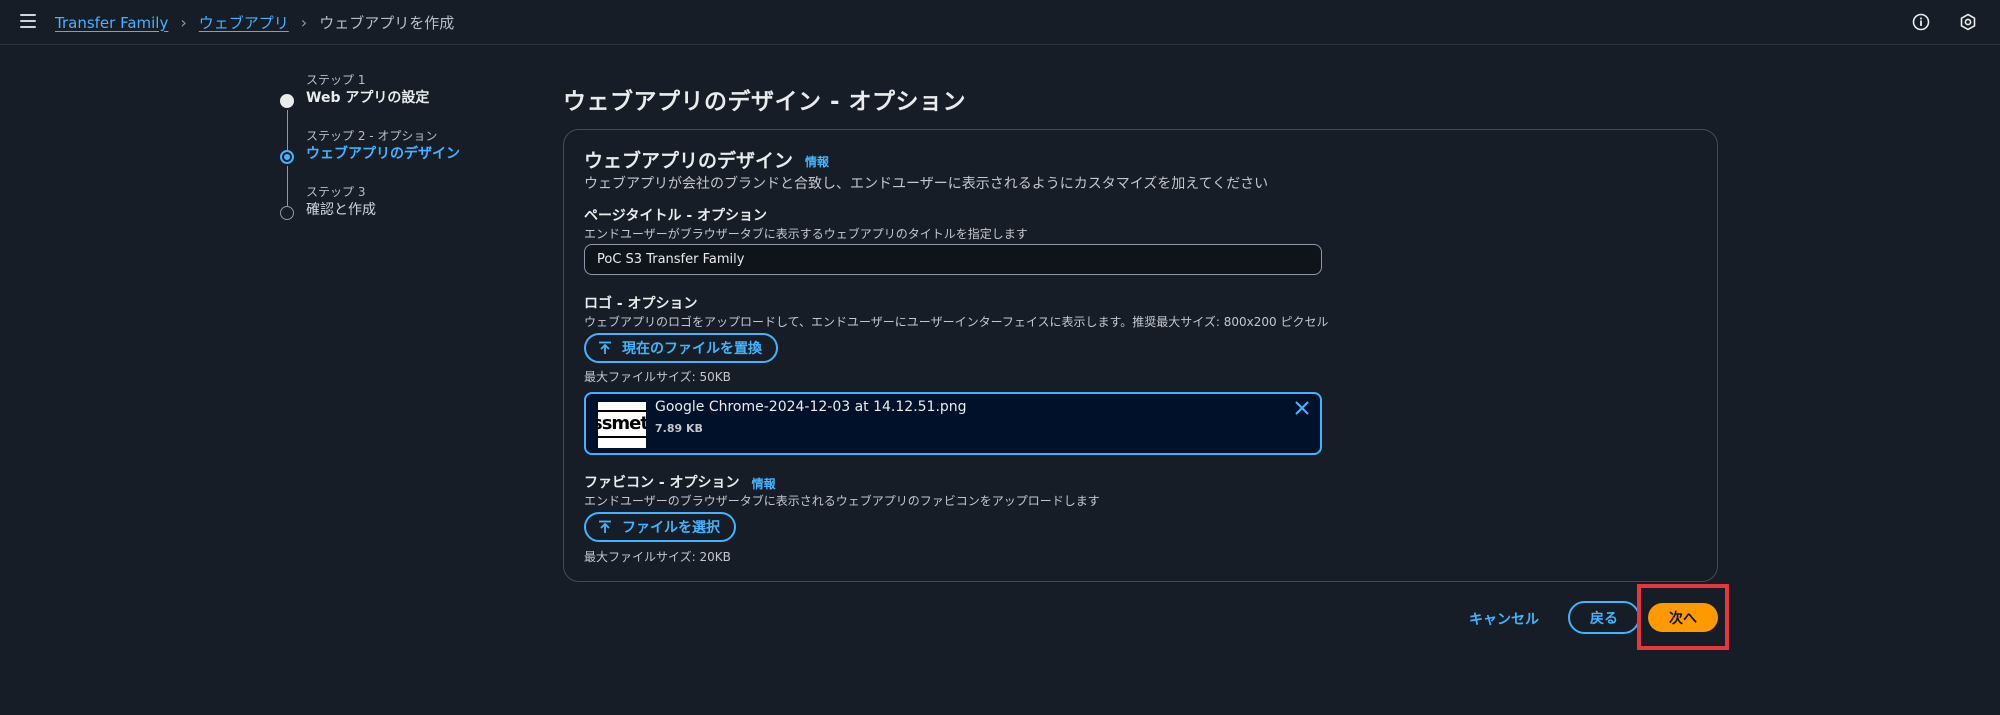 The width and height of the screenshot is (2000, 715). What do you see at coordinates (395, 167) in the screenshot?
I see `step-2: ステップ 2 - オプション ウェブアプリのデザイン` at bounding box center [395, 167].